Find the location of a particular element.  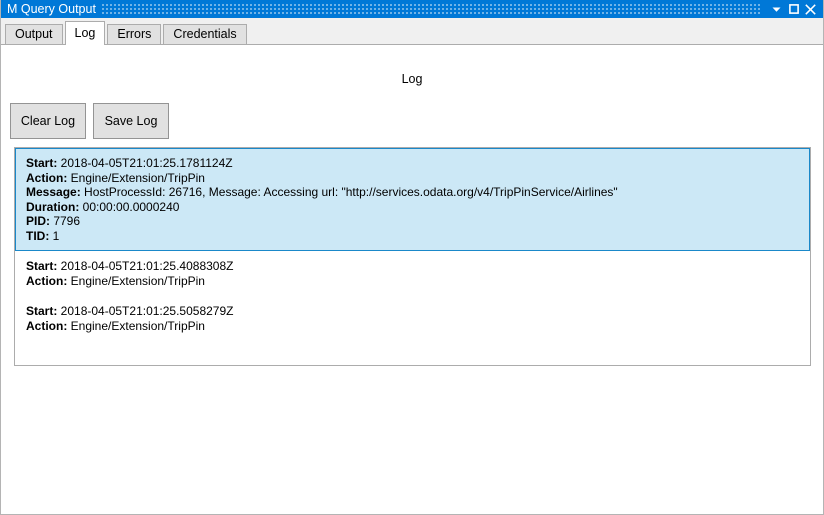

close-icon is located at coordinates (810, 9).